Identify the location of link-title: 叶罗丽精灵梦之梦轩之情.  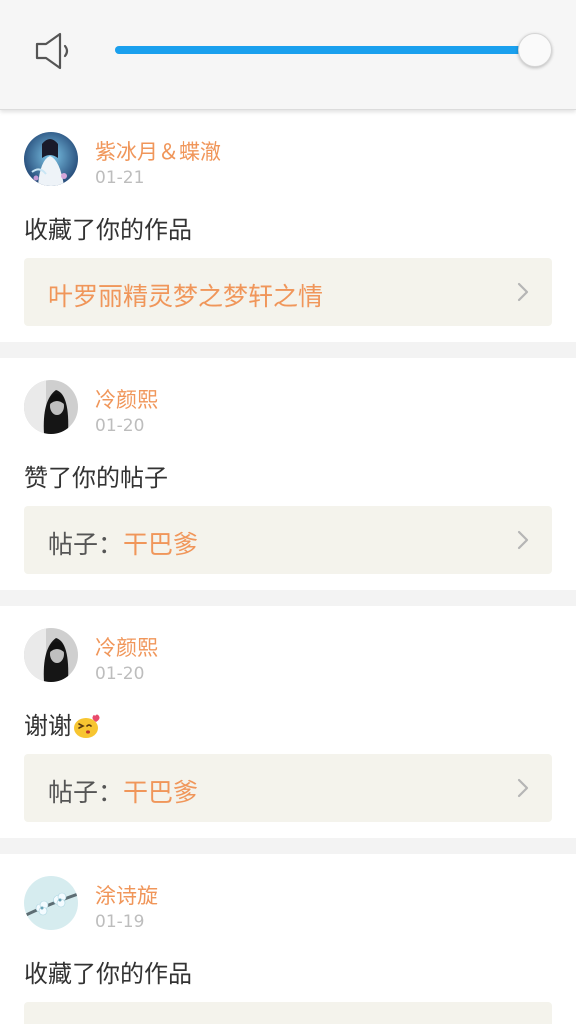
(186, 296).